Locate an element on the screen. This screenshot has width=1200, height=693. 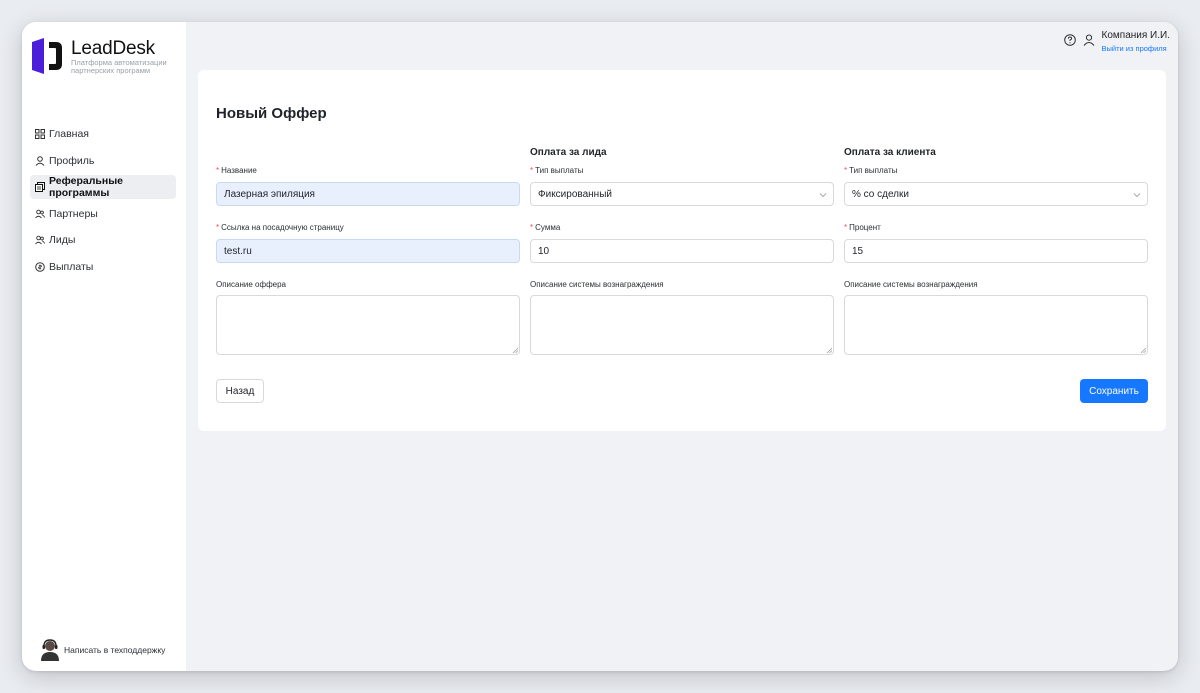
client-percent-label-text: Процент is located at coordinates (865, 227).